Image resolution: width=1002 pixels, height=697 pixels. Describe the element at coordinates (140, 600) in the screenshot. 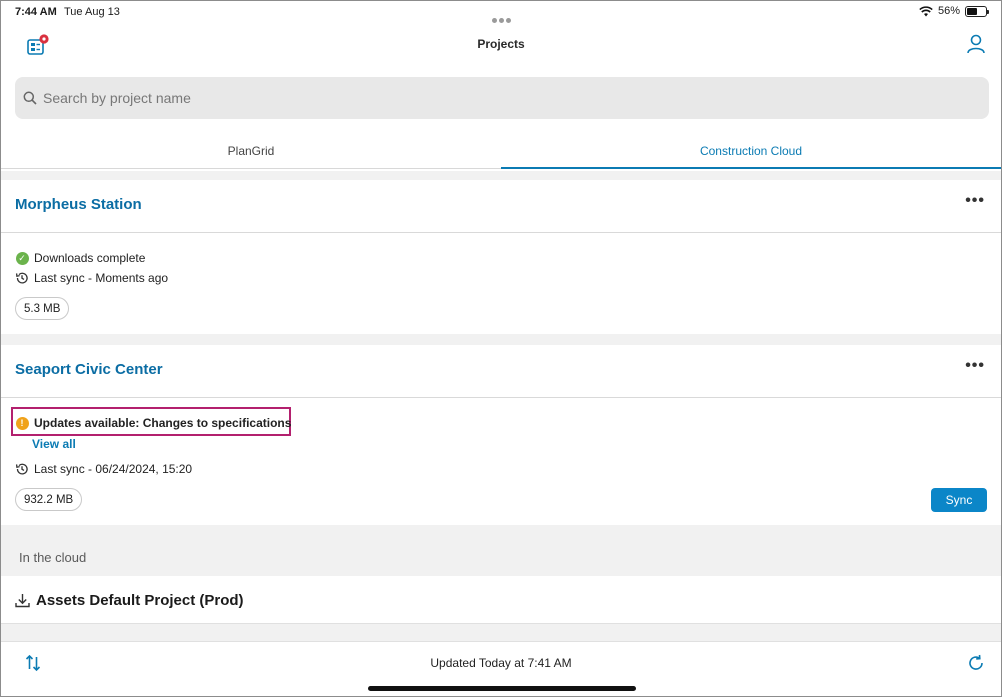

I see `cloud-project-name: Assets Default Project (Prod)` at that location.